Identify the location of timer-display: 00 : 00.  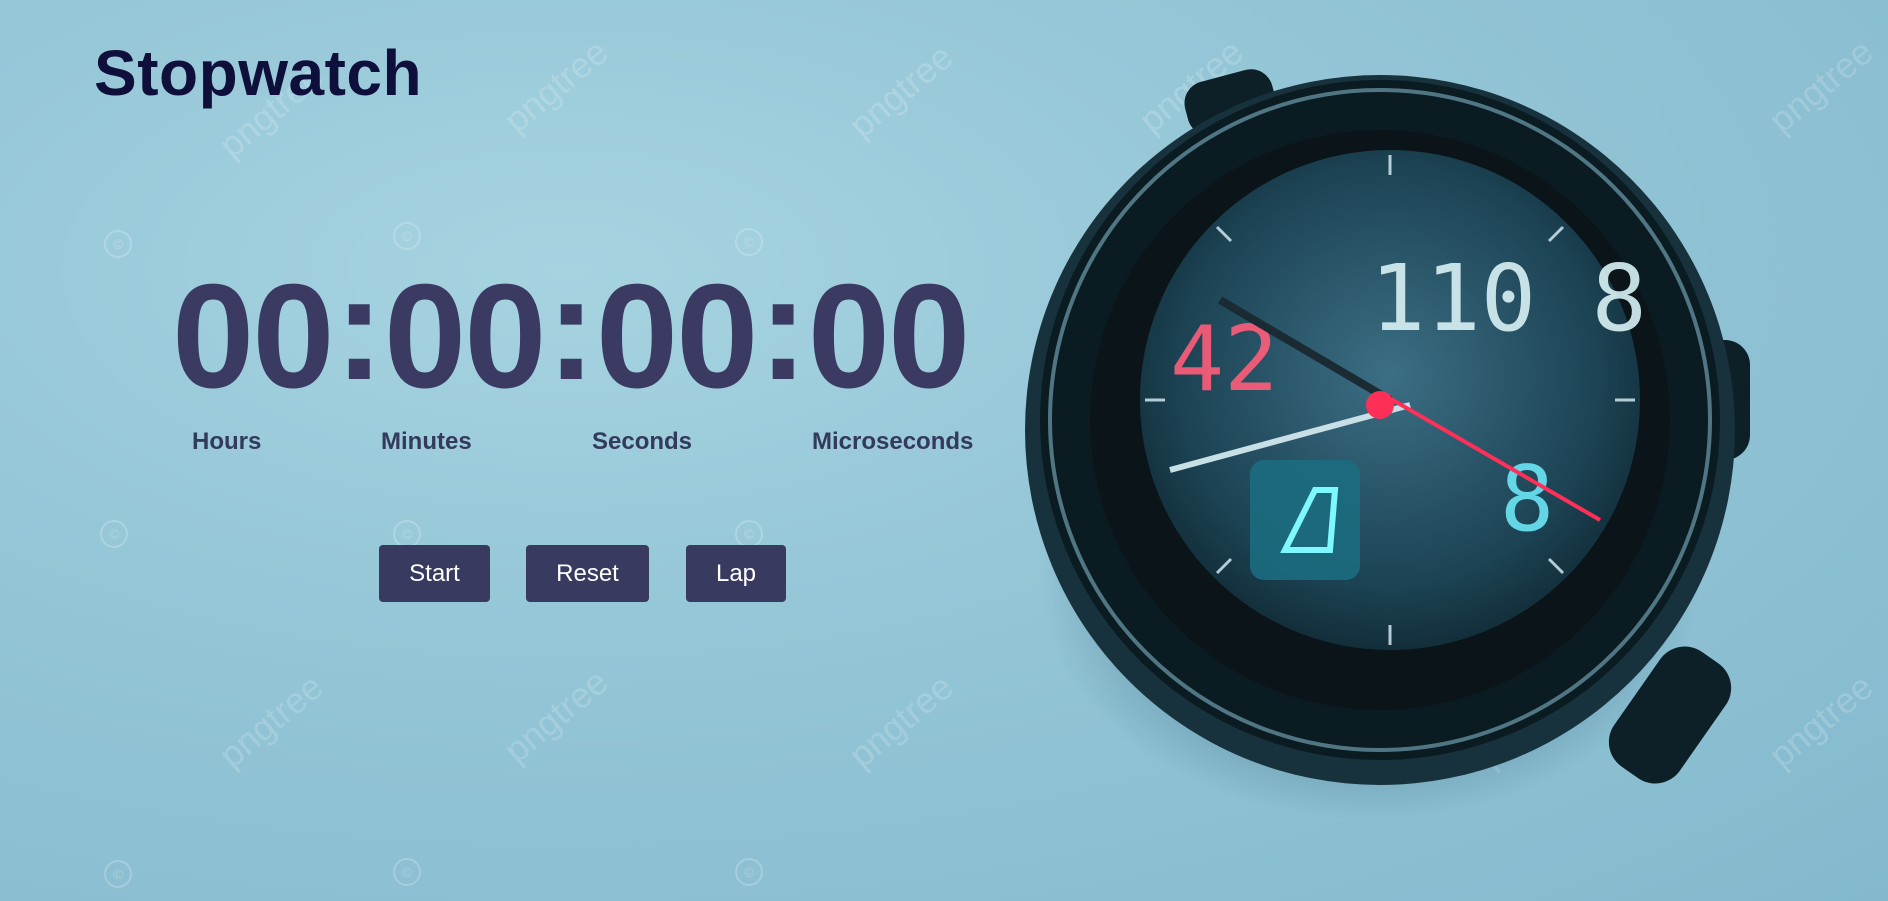
(587, 337).